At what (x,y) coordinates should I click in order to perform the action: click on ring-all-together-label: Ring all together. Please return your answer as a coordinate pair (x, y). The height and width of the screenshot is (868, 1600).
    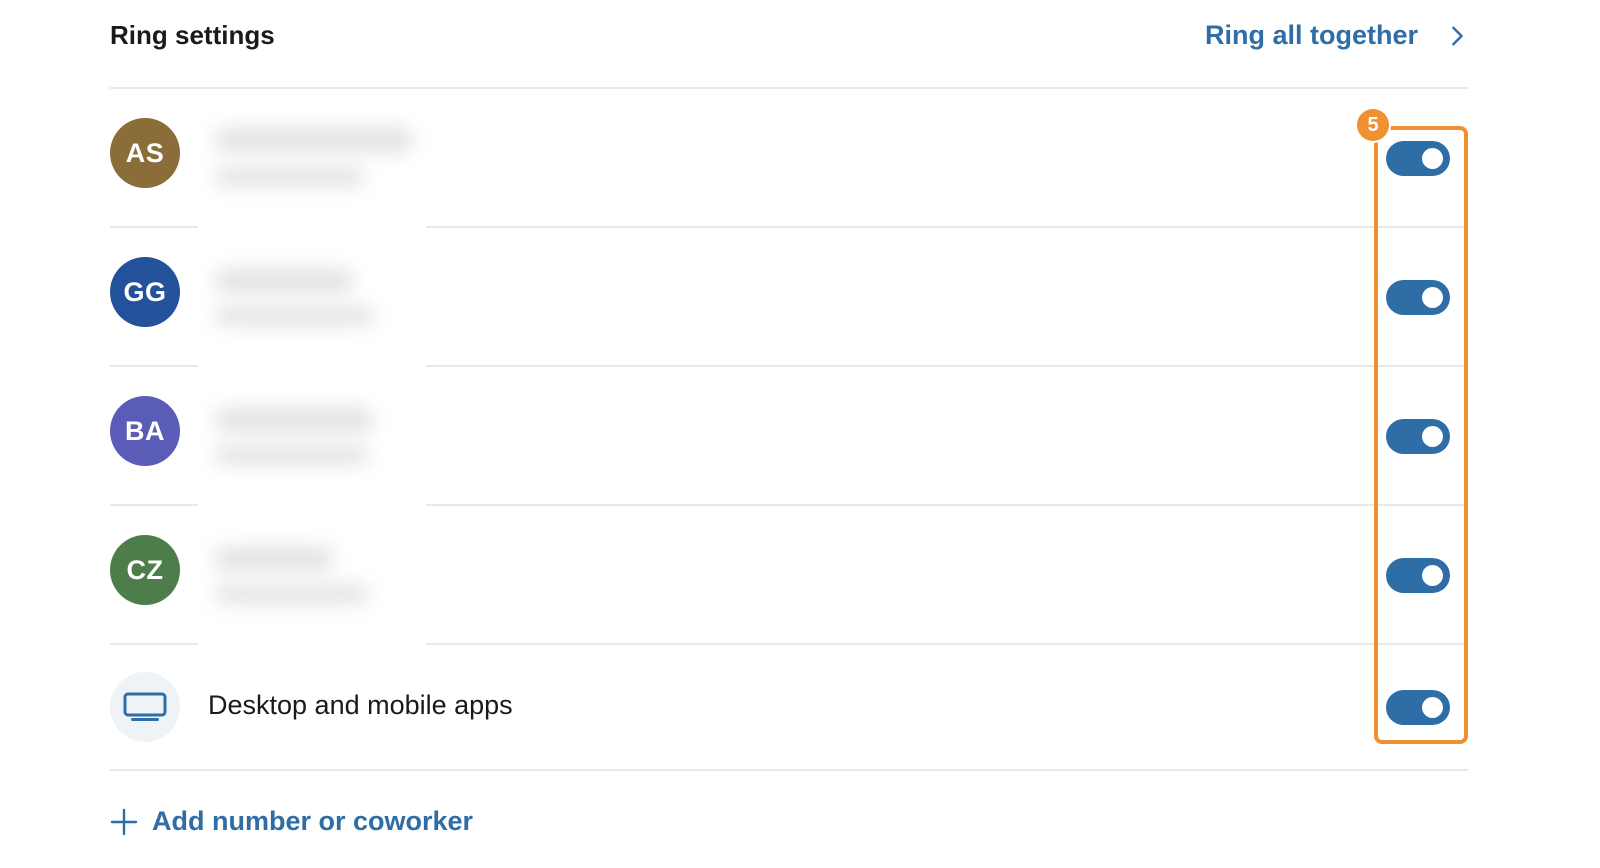
    Looking at the image, I should click on (1311, 35).